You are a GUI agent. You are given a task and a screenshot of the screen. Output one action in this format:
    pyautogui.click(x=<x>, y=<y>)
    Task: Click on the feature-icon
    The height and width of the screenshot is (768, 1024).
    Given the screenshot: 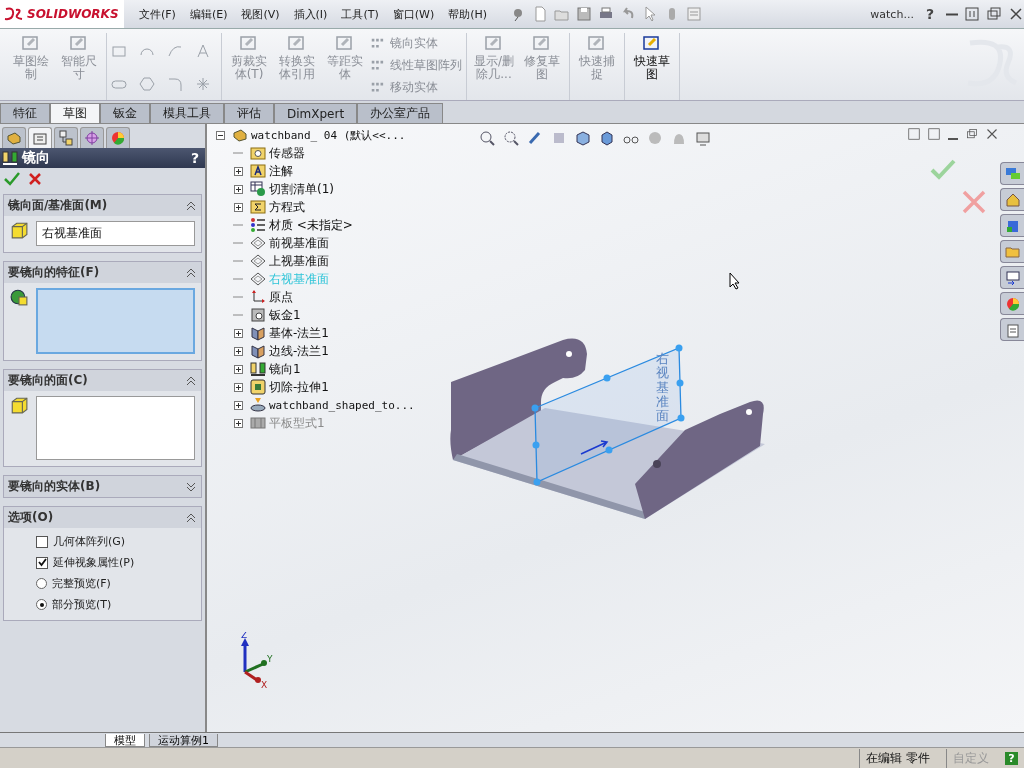 What is the action you would take?
    pyautogui.click(x=19, y=297)
    